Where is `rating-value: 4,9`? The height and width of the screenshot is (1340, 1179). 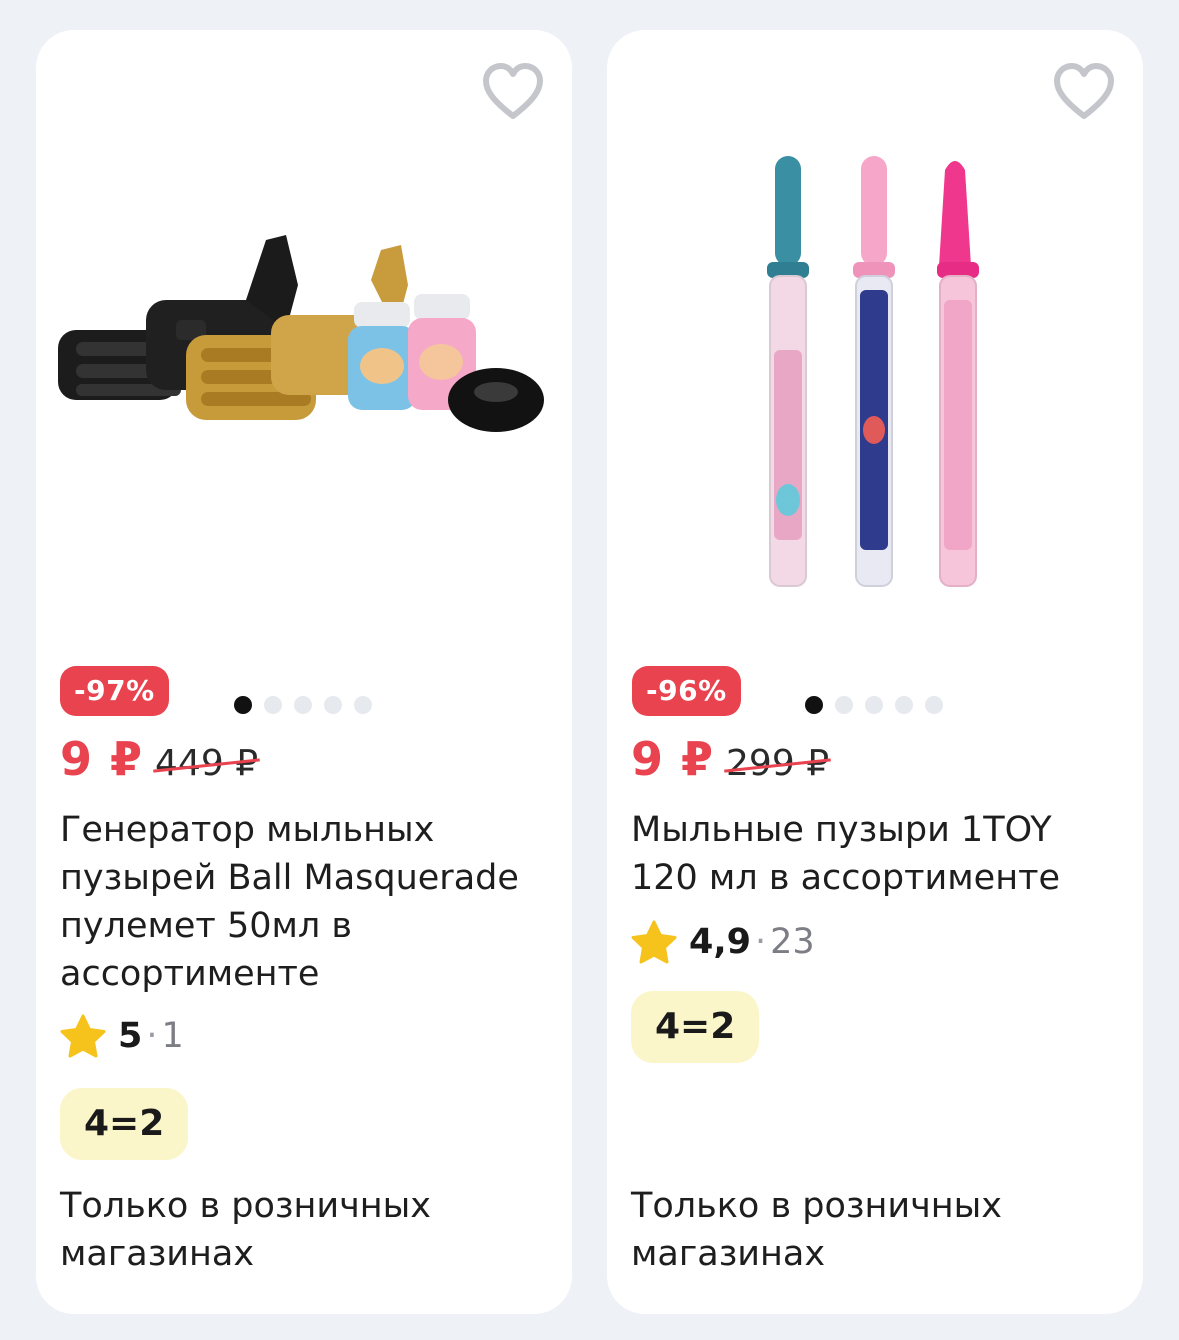 rating-value: 4,9 is located at coordinates (720, 942).